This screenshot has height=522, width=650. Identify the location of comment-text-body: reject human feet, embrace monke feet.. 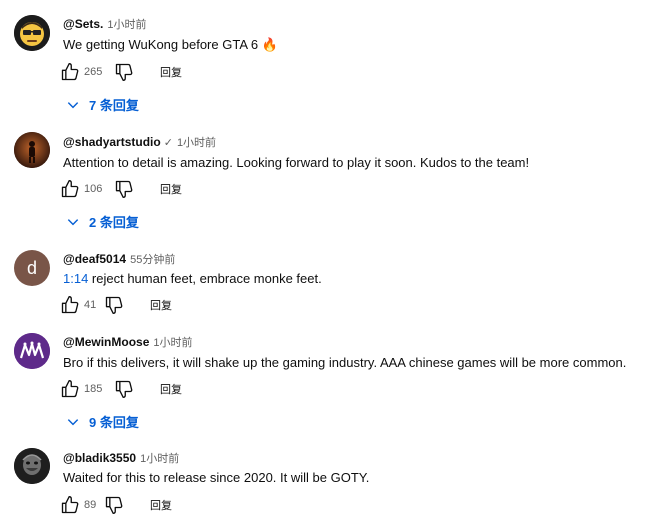
(205, 278).